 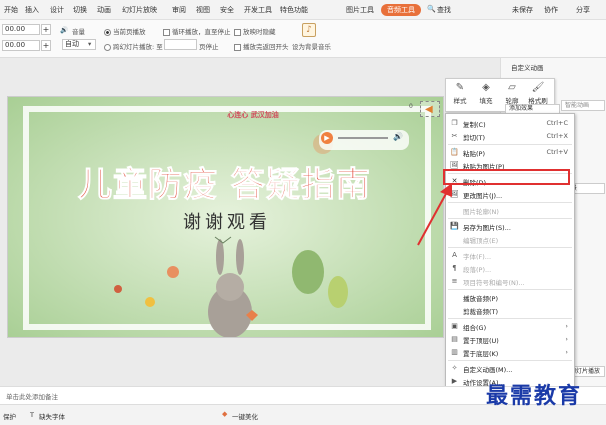 What do you see at coordinates (557, 136) in the screenshot?
I see `shortcut-label: Ctrl+X` at bounding box center [557, 136].